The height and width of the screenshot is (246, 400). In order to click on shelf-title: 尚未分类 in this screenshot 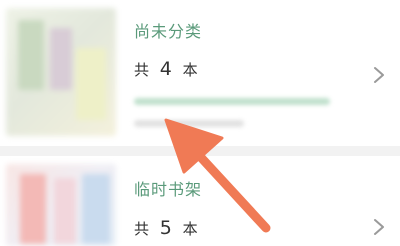, I will do `click(168, 31)`.